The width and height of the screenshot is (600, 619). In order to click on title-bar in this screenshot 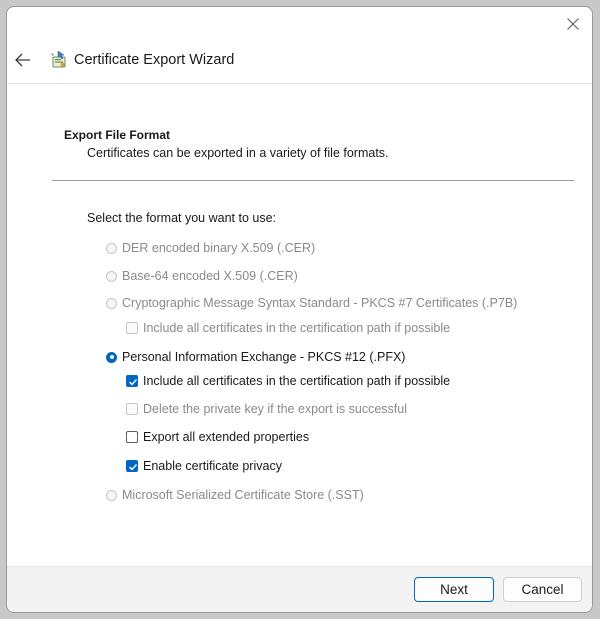, I will do `click(299, 24)`.